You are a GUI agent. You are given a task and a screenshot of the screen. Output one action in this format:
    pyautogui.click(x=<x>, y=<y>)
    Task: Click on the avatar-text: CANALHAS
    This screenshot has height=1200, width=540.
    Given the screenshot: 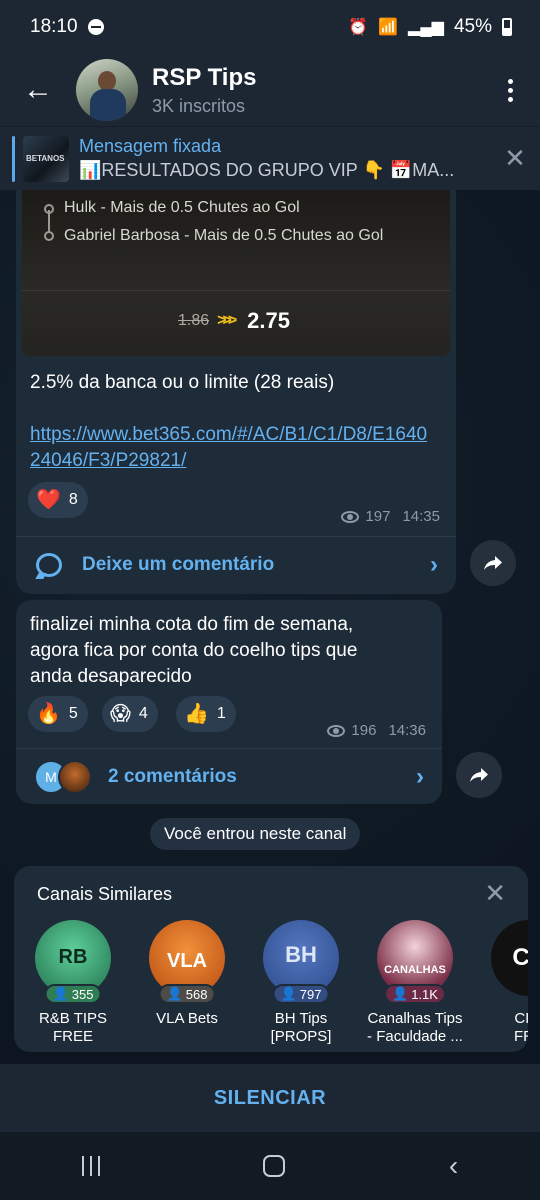 What is the action you would take?
    pyautogui.click(x=415, y=970)
    